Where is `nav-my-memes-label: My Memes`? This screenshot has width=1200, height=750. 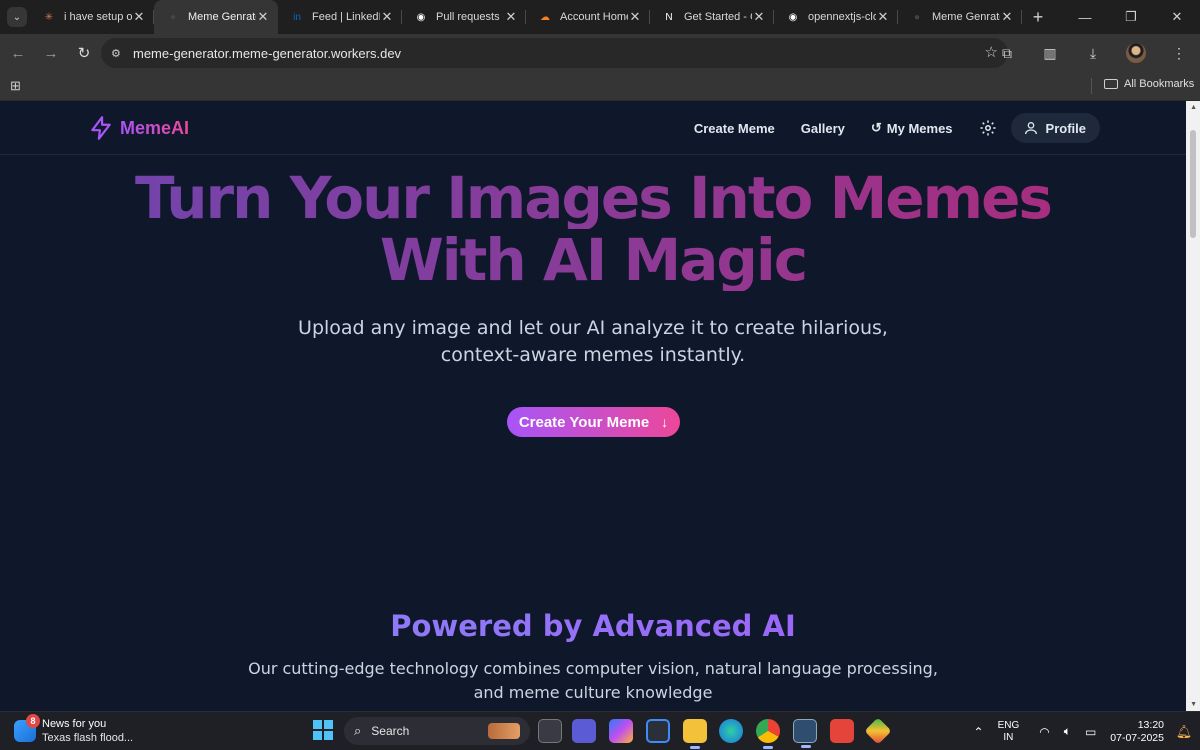
nav-my-memes-label: My Memes is located at coordinates (919, 128).